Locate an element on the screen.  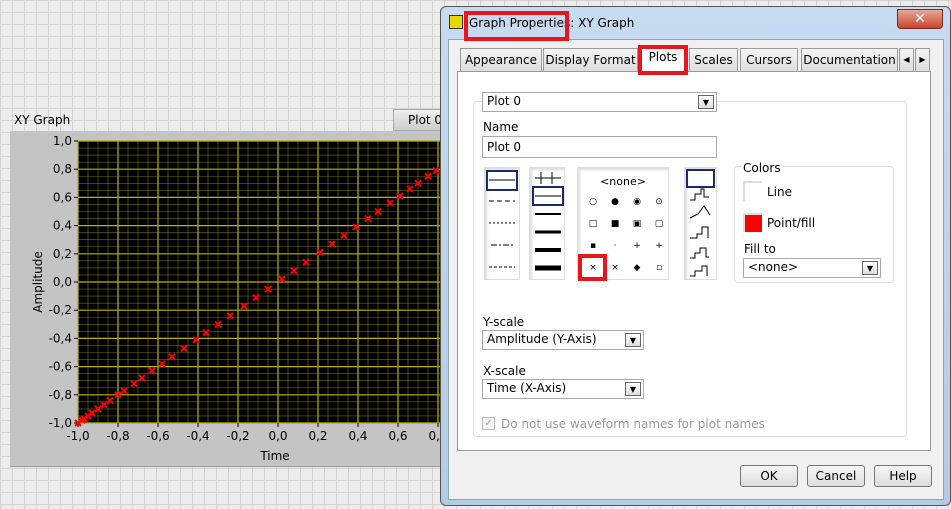
labview-icon is located at coordinates (456, 22).